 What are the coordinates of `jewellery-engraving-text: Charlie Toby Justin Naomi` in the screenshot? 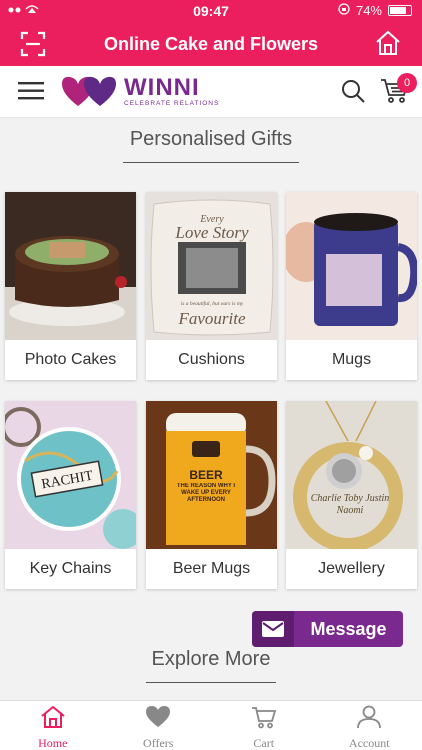 It's located at (350, 504).